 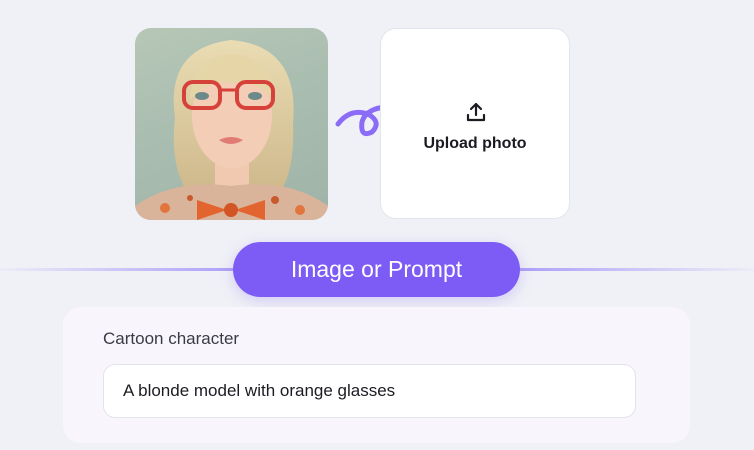 I want to click on image-or-prompt-button: Image or Prompt, so click(x=376, y=269).